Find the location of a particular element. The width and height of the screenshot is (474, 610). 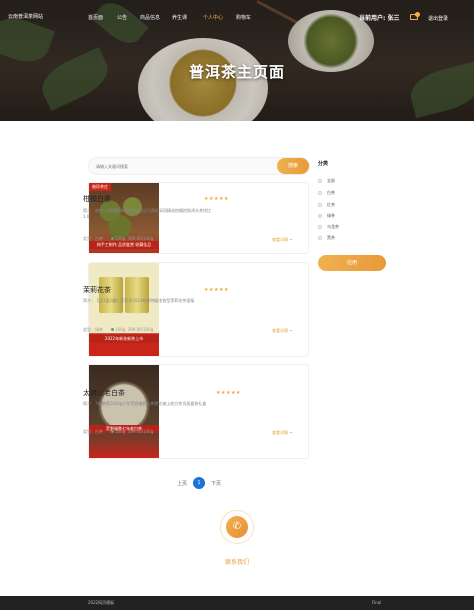

product-image: 荒野福鼎七年老白茶 is located at coordinates (124, 411).